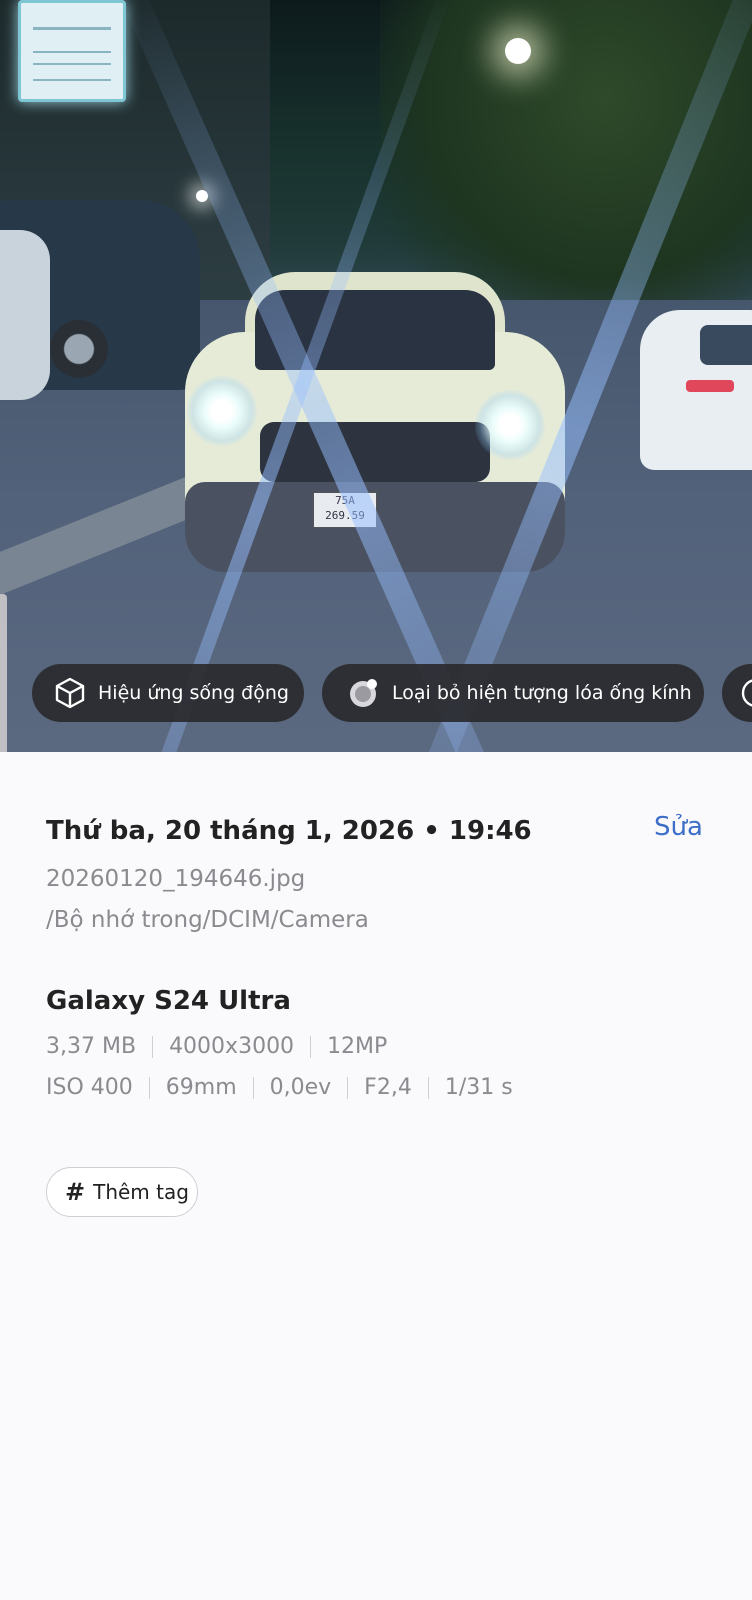 This screenshot has width=752, height=1600. Describe the element at coordinates (478, 1087) in the screenshot. I see `shutter-speed: 1/31 s` at that location.